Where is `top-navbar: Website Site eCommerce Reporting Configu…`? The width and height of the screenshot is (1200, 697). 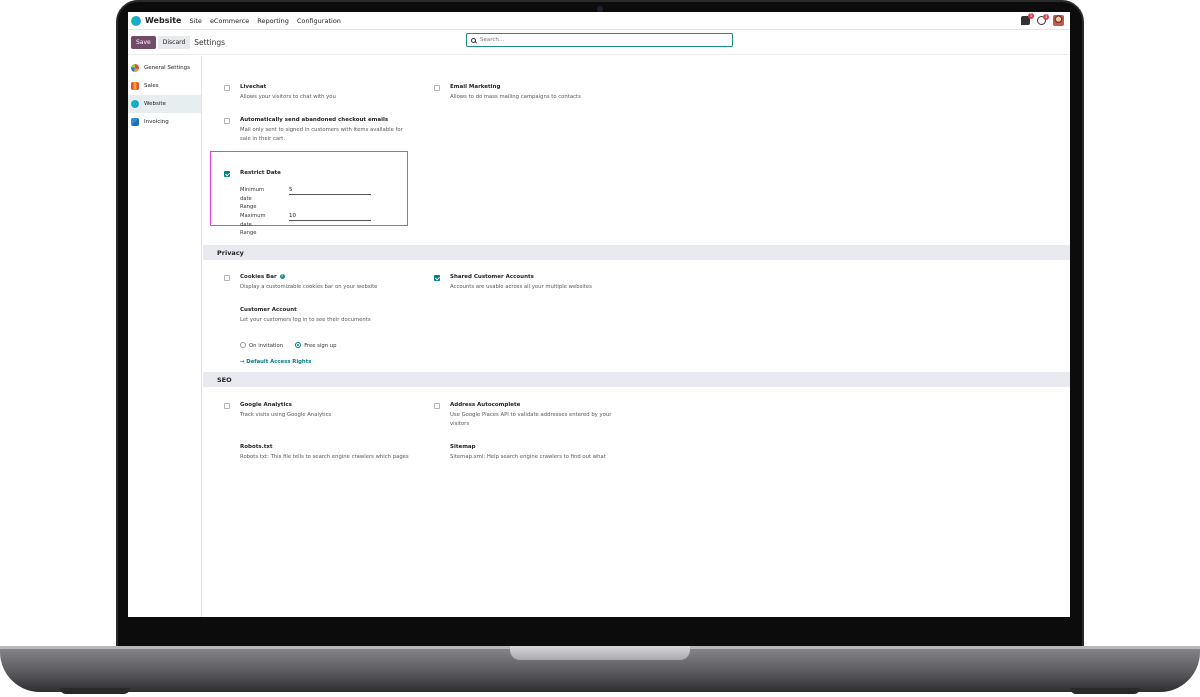 top-navbar: Website Site eCommerce Reporting Configu… is located at coordinates (599, 21).